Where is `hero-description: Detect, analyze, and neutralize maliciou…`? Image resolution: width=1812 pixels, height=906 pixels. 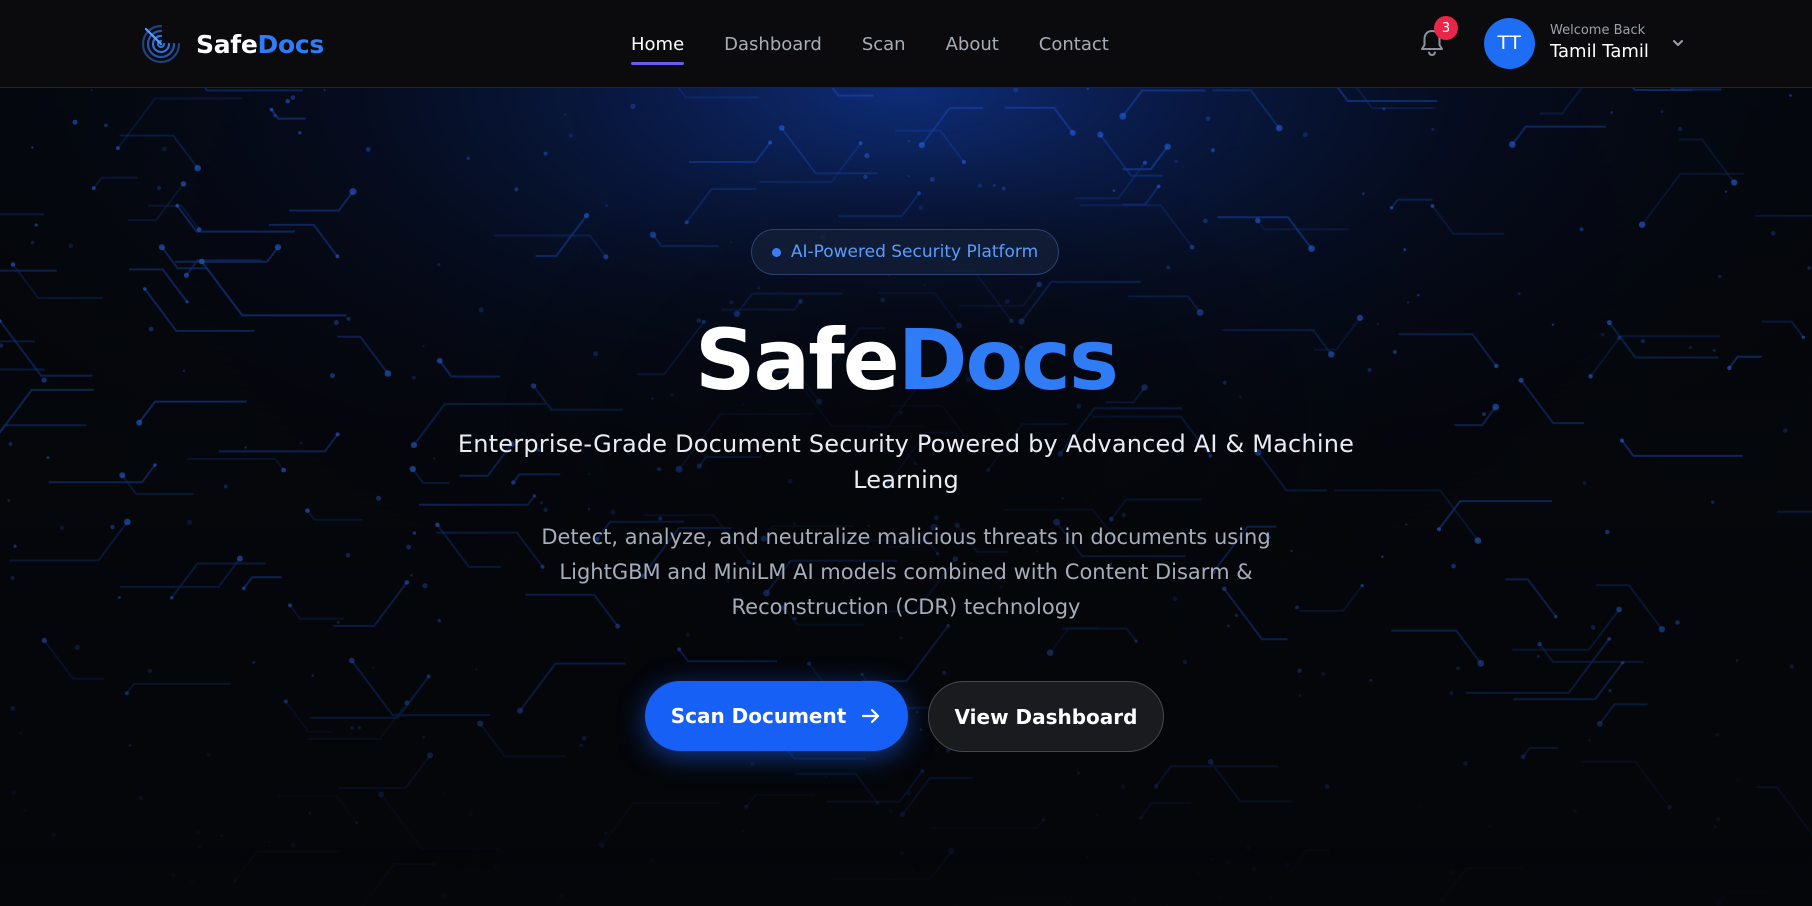 hero-description: Detect, analyze, and neutralize maliciou… is located at coordinates (906, 572).